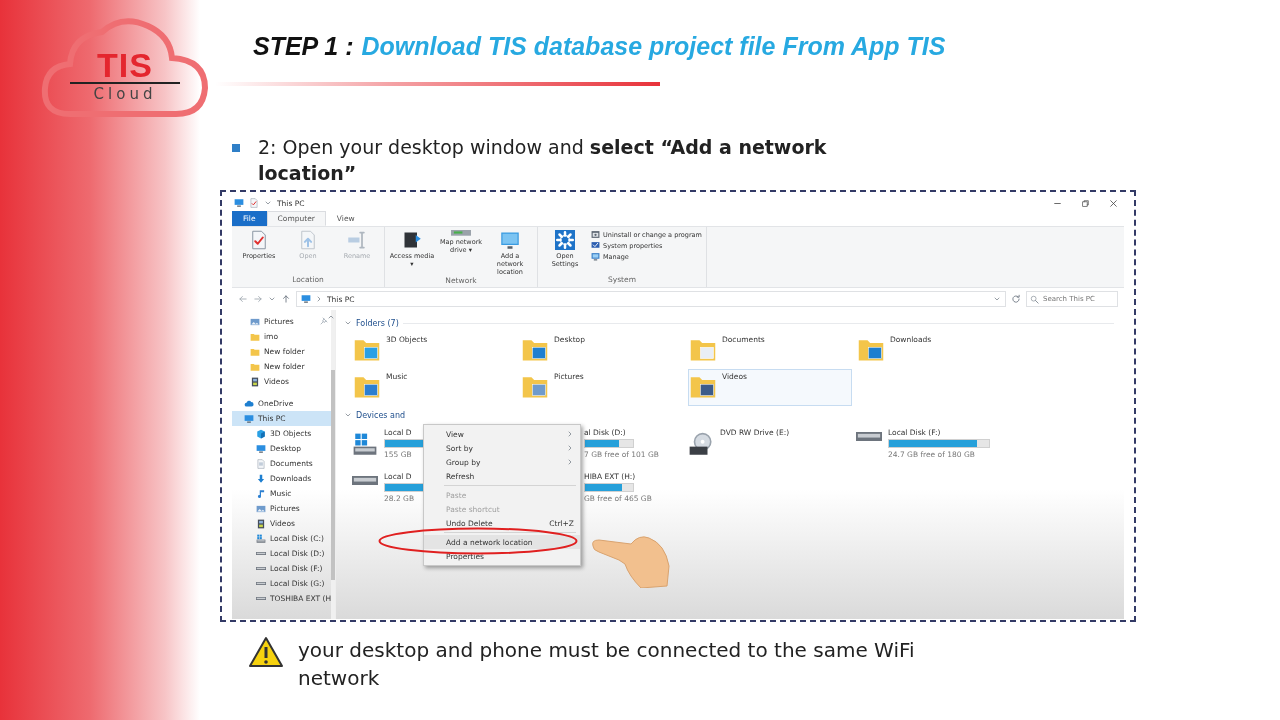  I want to click on document-icon, so click(261, 463).